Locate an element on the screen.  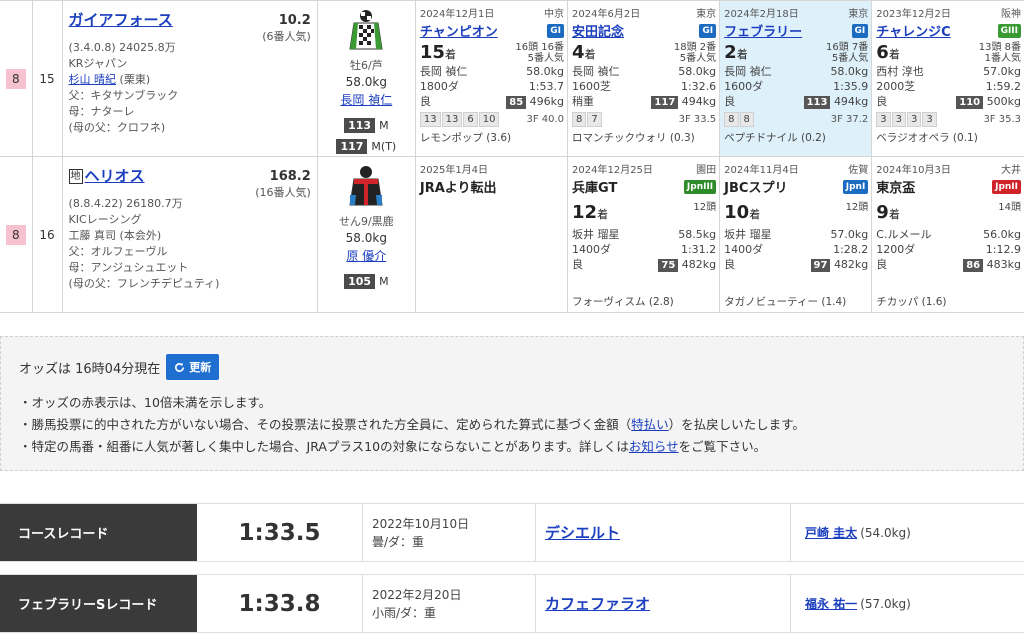
grade-badge: GI is located at coordinates (708, 30).